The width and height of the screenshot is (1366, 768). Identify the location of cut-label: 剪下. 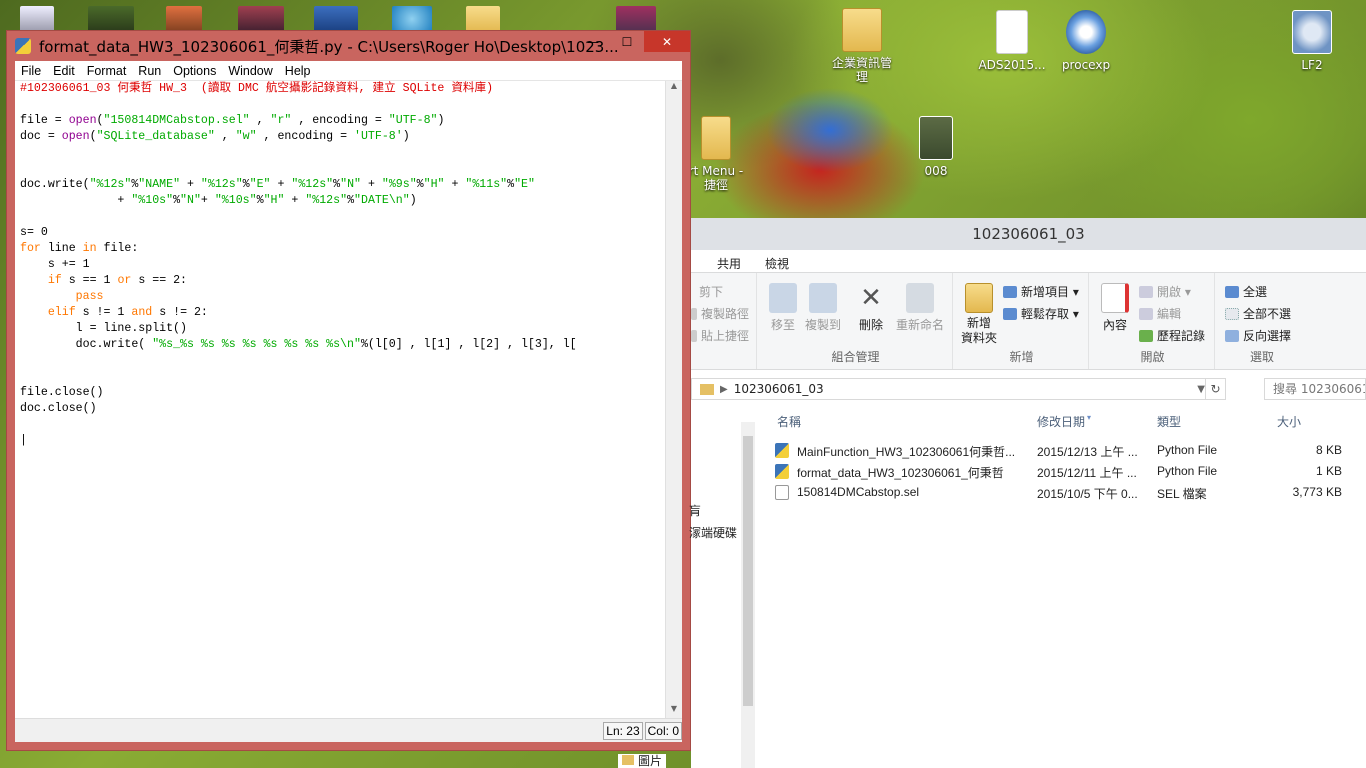
(711, 292).